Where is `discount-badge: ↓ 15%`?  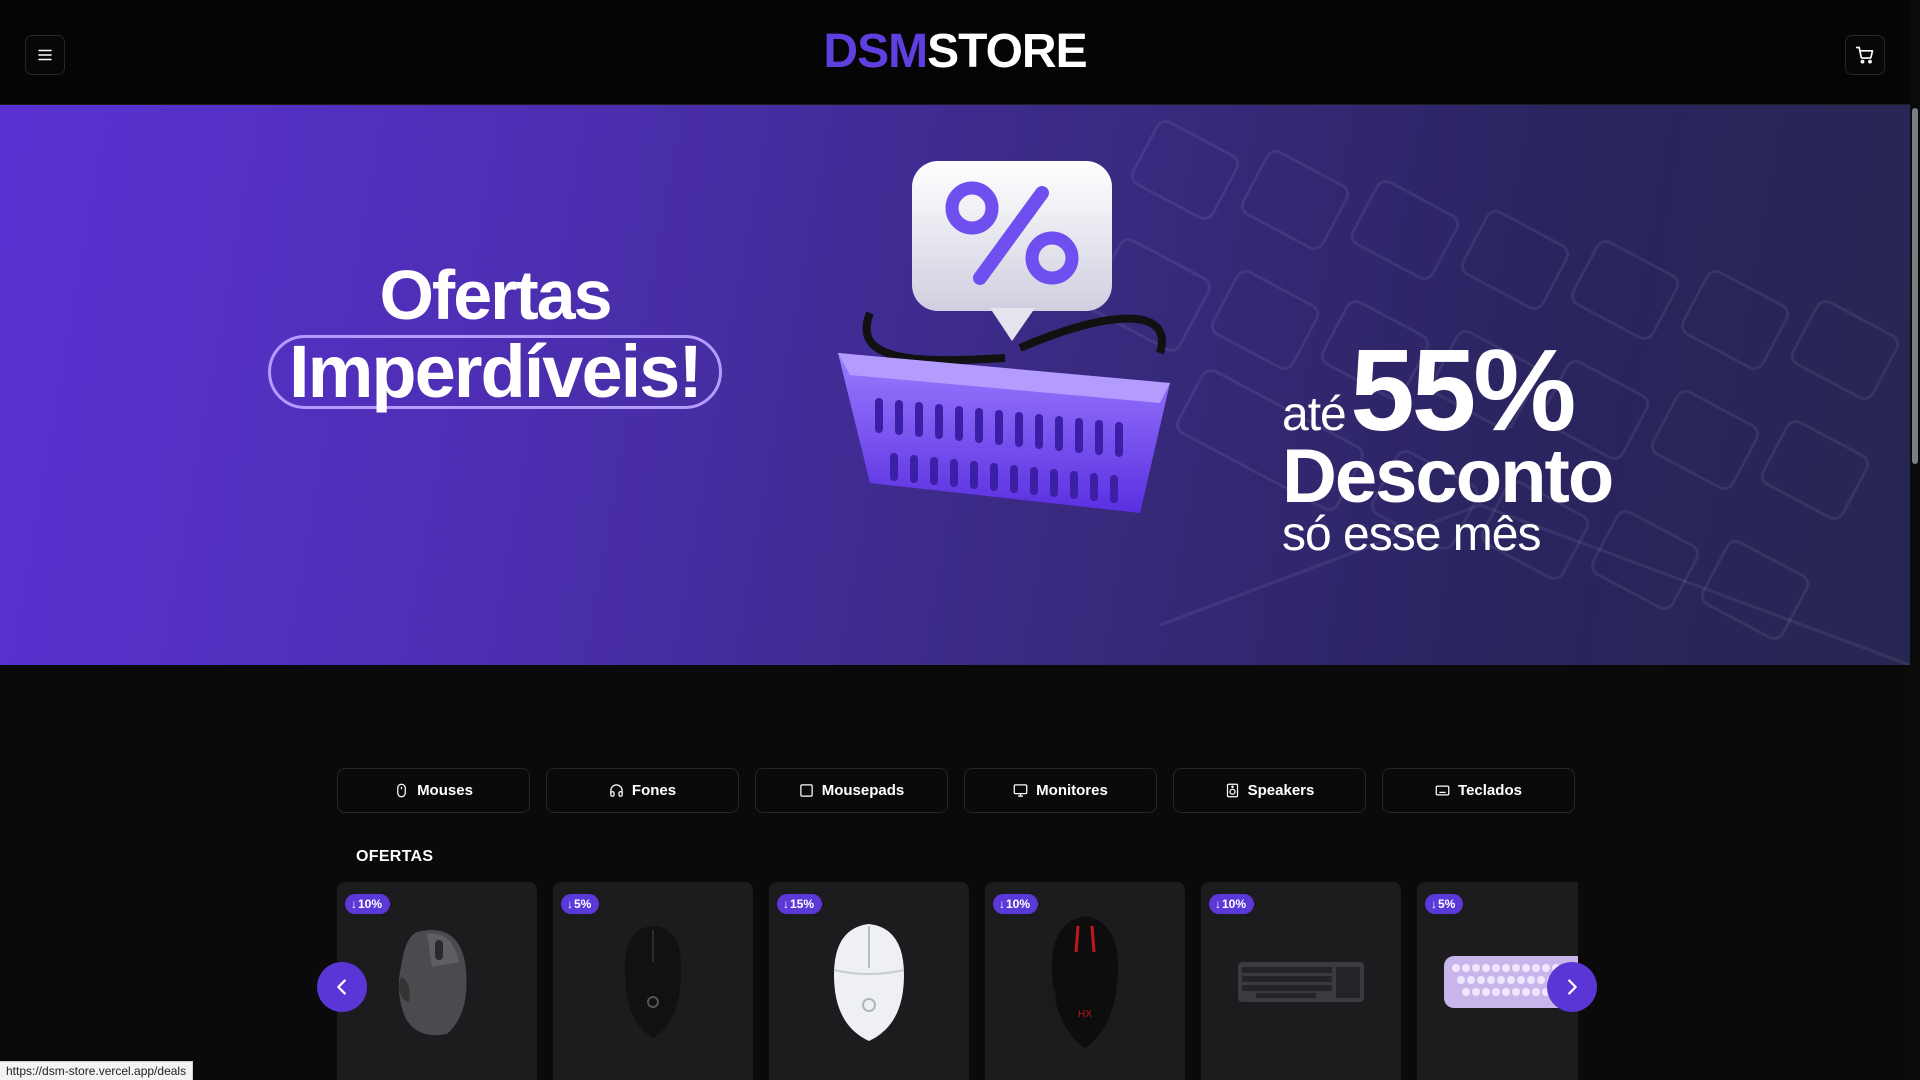 discount-badge: ↓ 15% is located at coordinates (800, 904).